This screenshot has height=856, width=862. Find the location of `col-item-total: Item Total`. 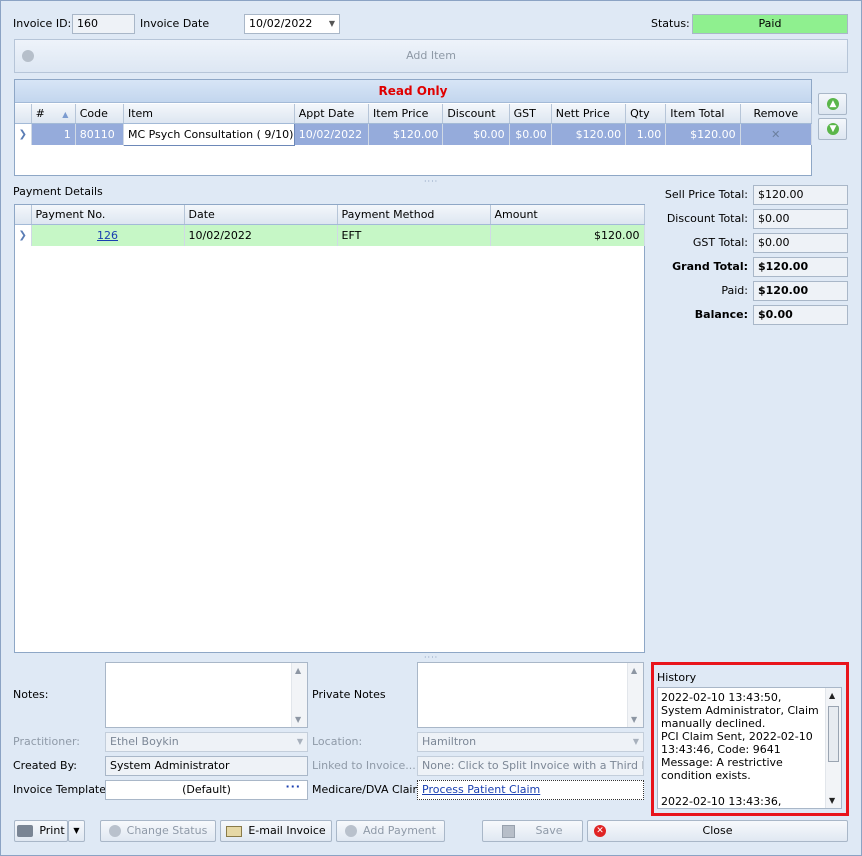

col-item-total: Item Total is located at coordinates (703, 114).